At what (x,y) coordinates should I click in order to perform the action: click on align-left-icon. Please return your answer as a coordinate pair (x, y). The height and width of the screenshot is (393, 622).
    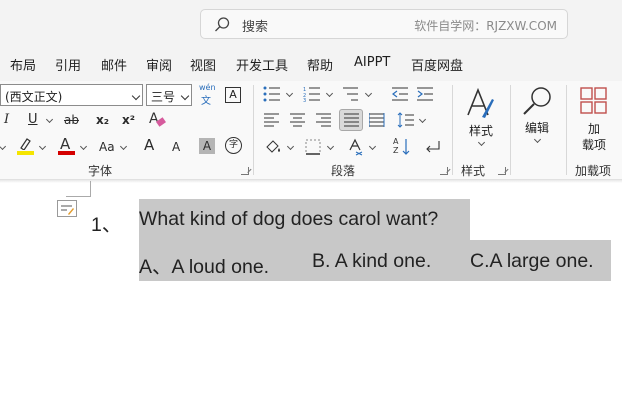
    Looking at the image, I should click on (272, 120).